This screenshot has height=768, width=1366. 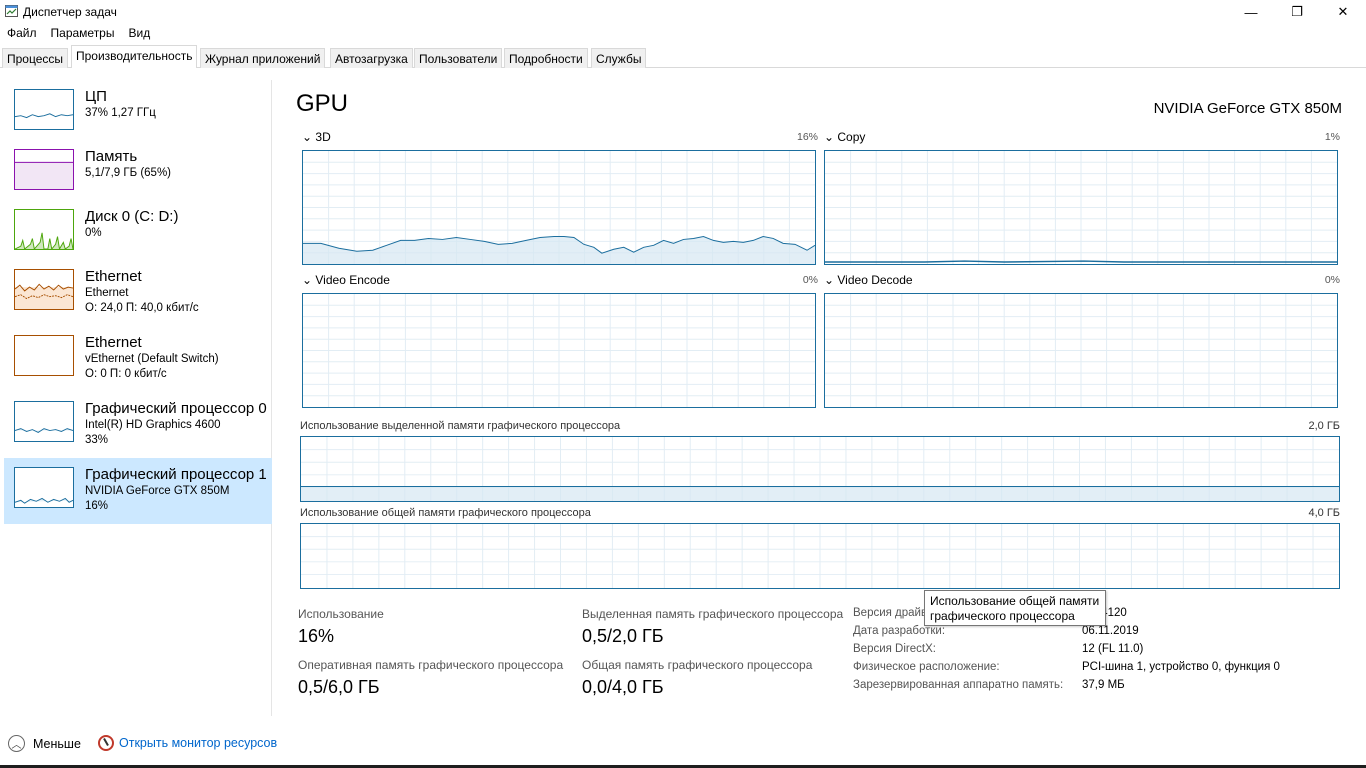 What do you see at coordinates (623, 687) in the screenshot?
I see `shared-value: 0,0/4,0 ГБ` at bounding box center [623, 687].